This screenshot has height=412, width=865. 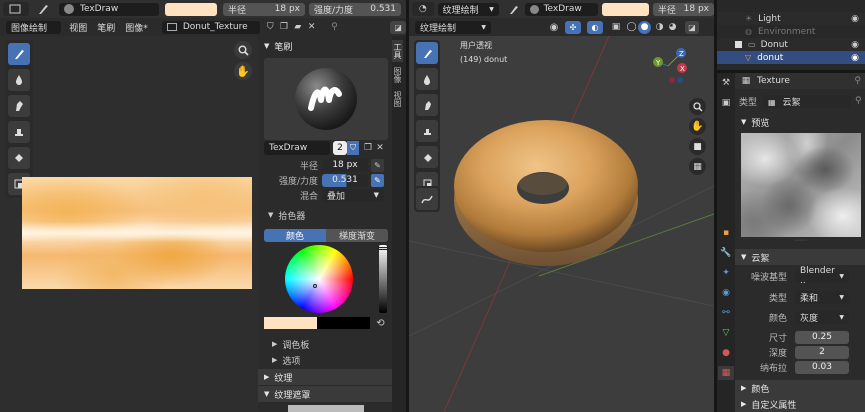 What do you see at coordinates (357, 235) in the screenshot?
I see `tab-gradient: 梯度渐变` at bounding box center [357, 235].